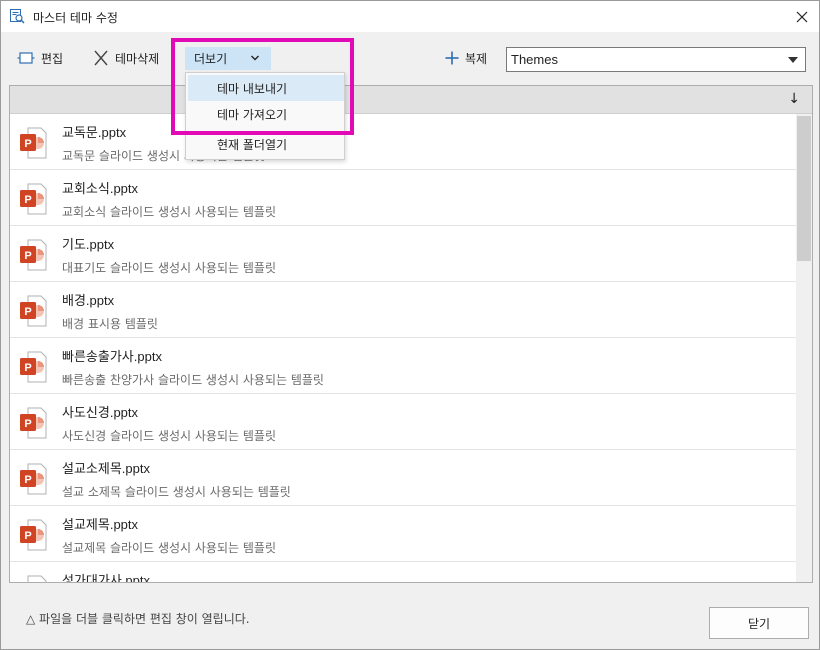  Describe the element at coordinates (793, 60) in the screenshot. I see `dropdown-arrow-icon` at that location.